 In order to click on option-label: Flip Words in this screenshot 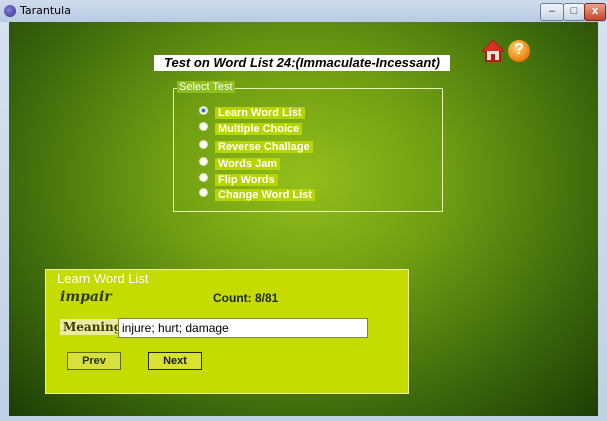, I will do `click(246, 180)`.